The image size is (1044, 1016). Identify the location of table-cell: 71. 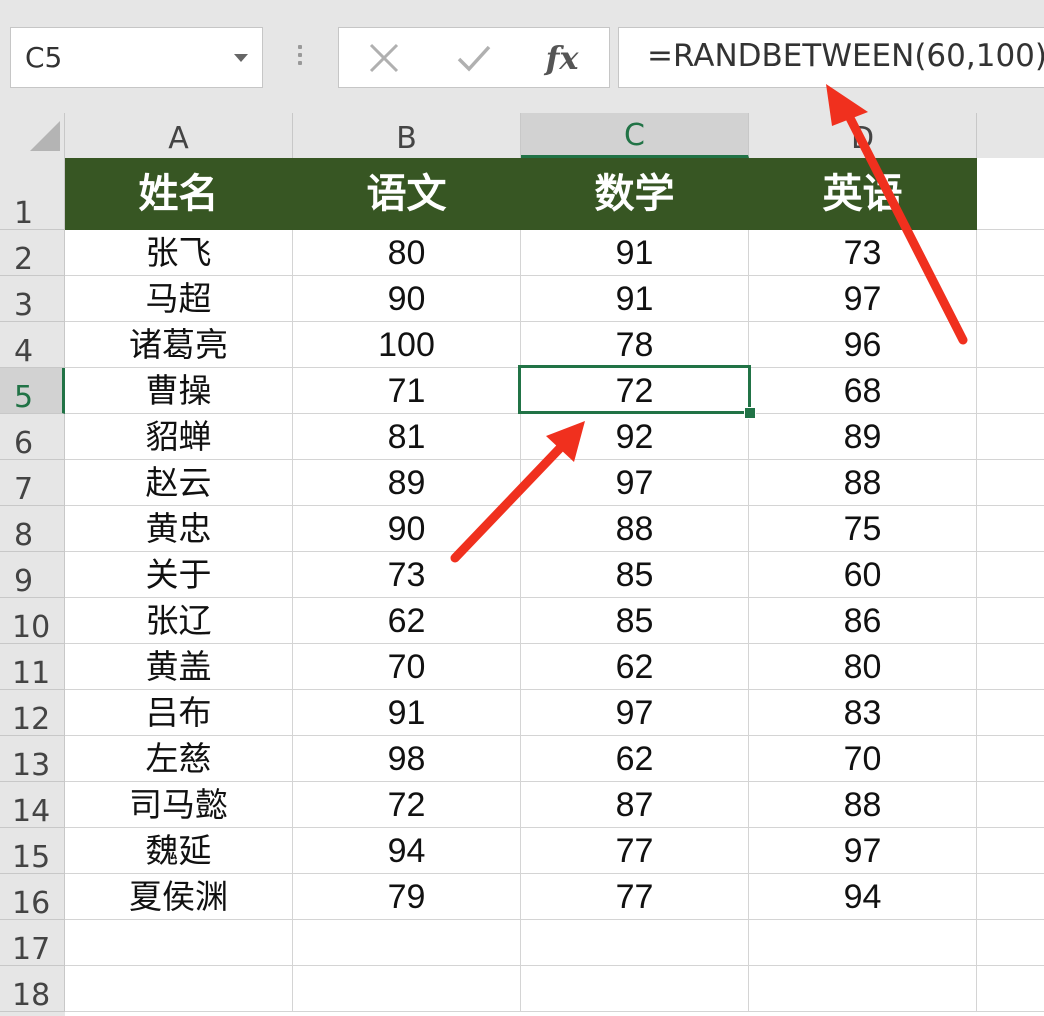
(407, 391).